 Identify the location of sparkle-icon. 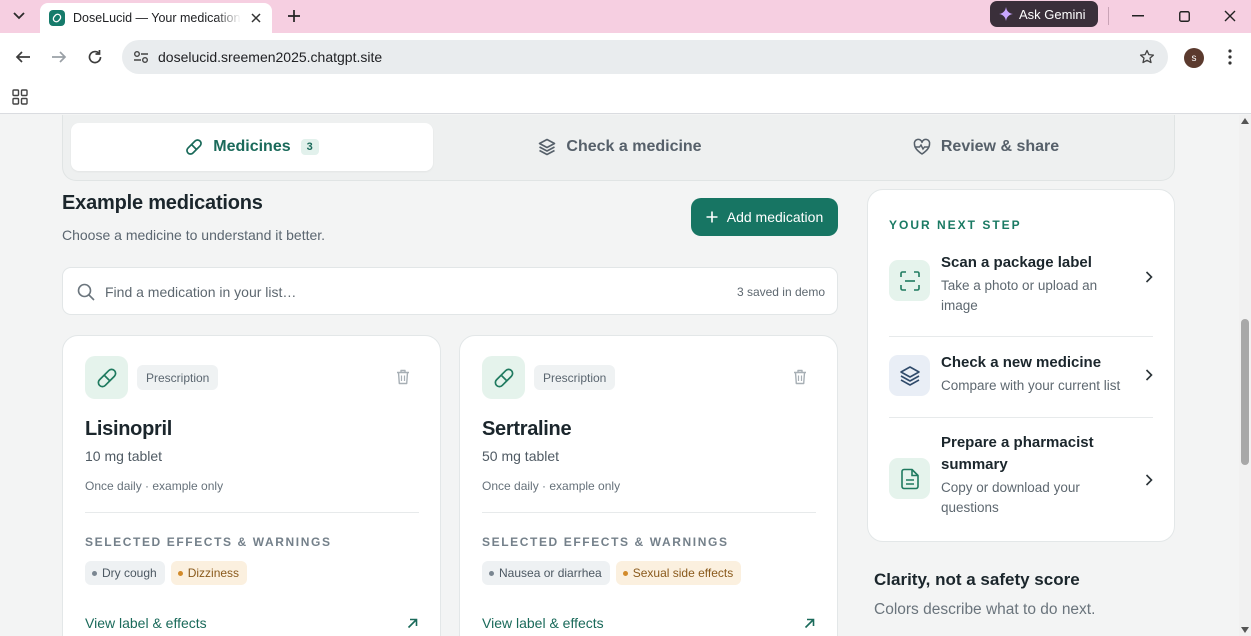
(1006, 14).